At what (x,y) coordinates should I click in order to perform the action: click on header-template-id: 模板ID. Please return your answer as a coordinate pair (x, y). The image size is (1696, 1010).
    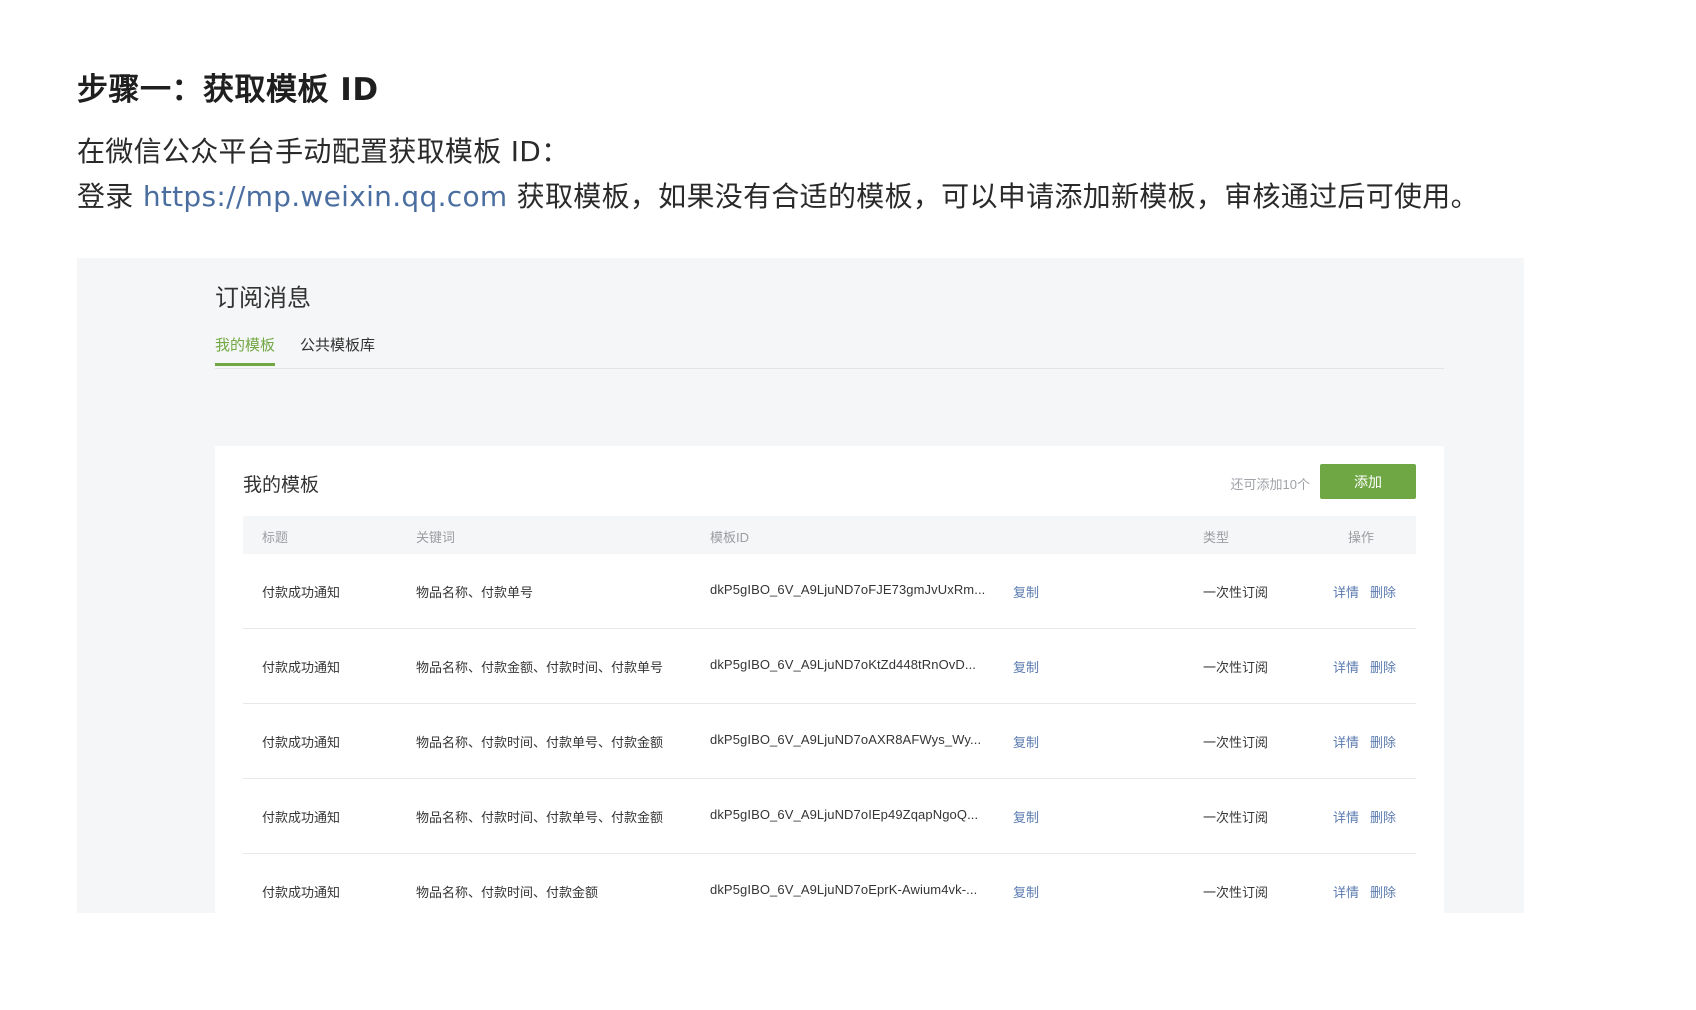
    Looking at the image, I should click on (730, 537).